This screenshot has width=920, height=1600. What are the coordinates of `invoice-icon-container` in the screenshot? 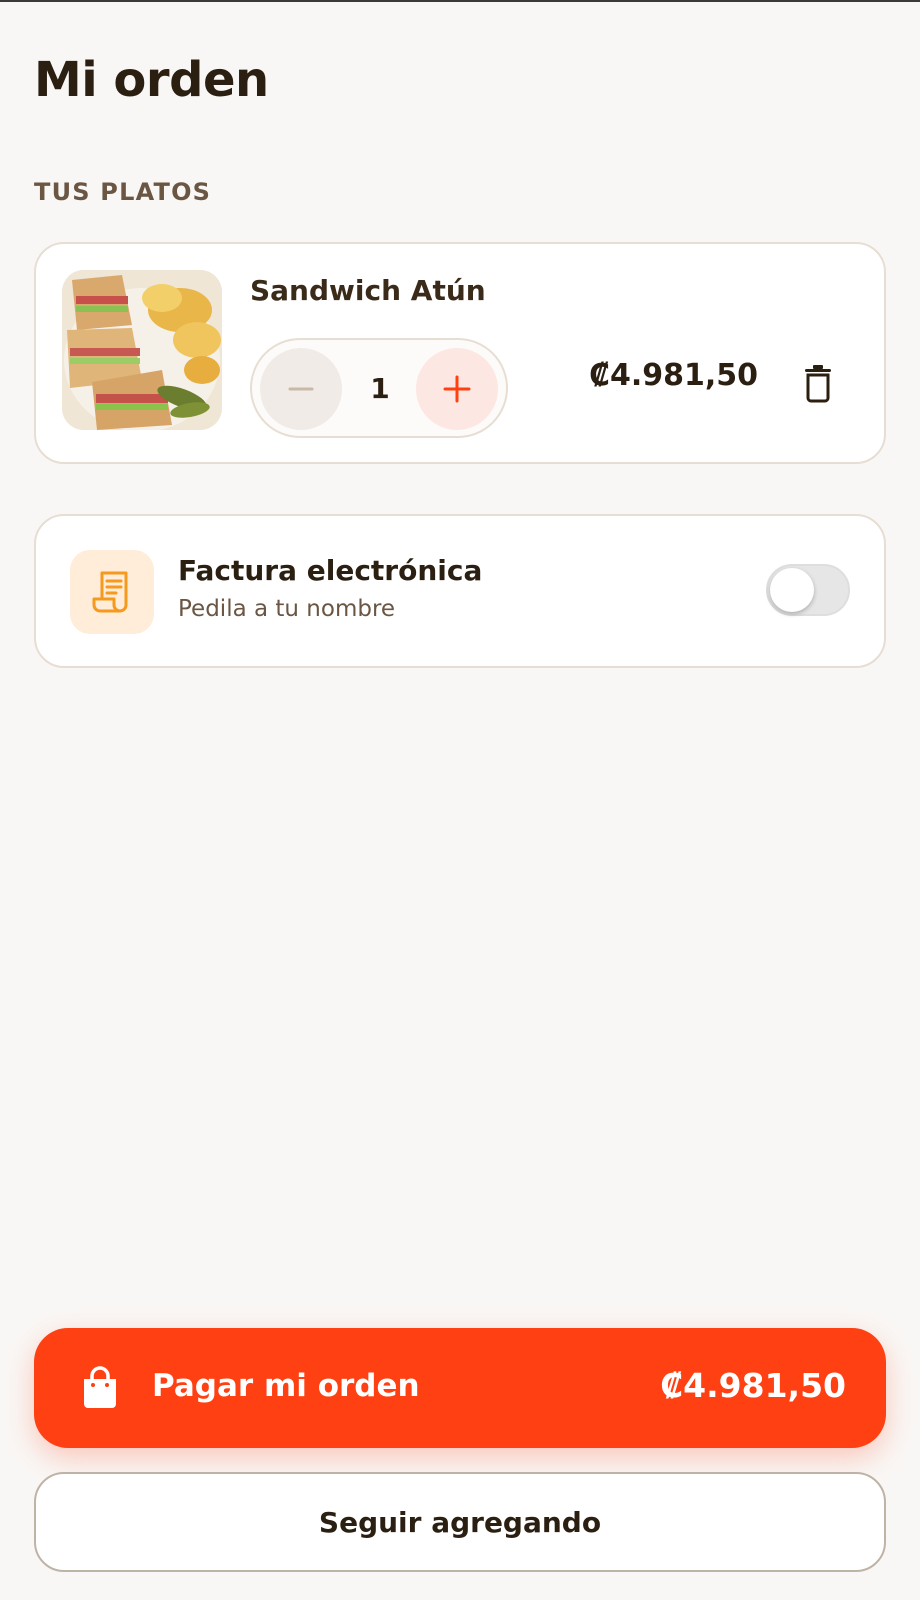 It's located at (112, 592).